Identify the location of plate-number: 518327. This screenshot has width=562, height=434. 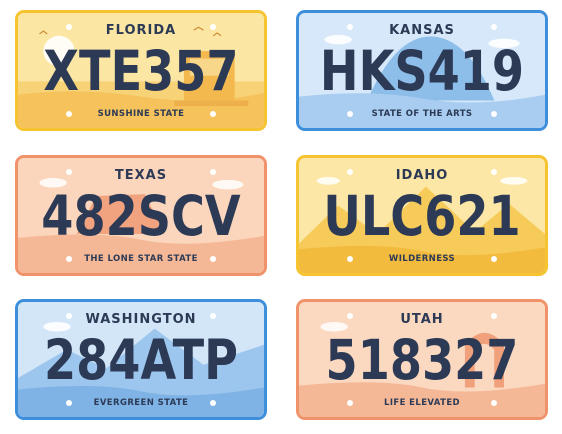
(422, 360).